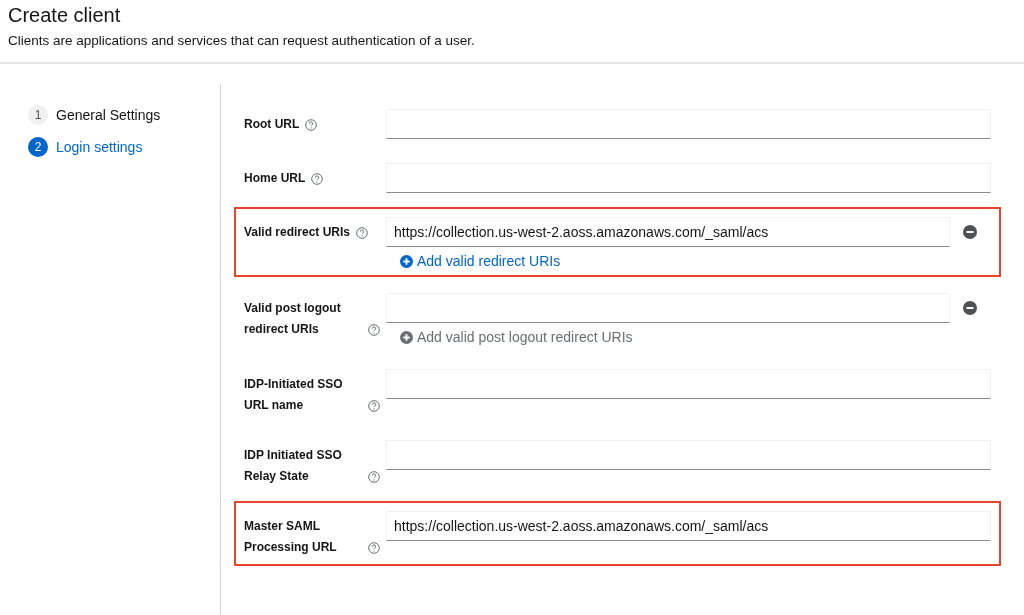 This screenshot has height=615, width=1024. I want to click on step-number: 2, so click(38, 147).